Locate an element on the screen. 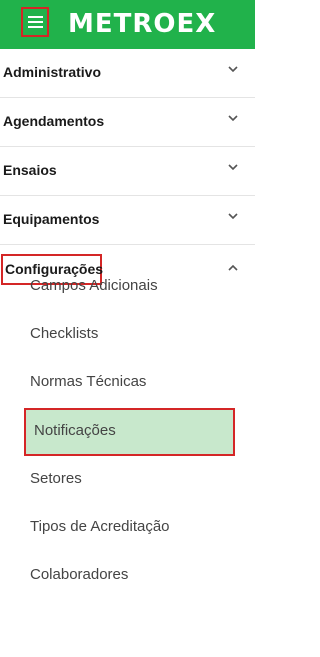 The image size is (320, 657). submenu-item-colaboradores: Colaboradores is located at coordinates (127, 575).